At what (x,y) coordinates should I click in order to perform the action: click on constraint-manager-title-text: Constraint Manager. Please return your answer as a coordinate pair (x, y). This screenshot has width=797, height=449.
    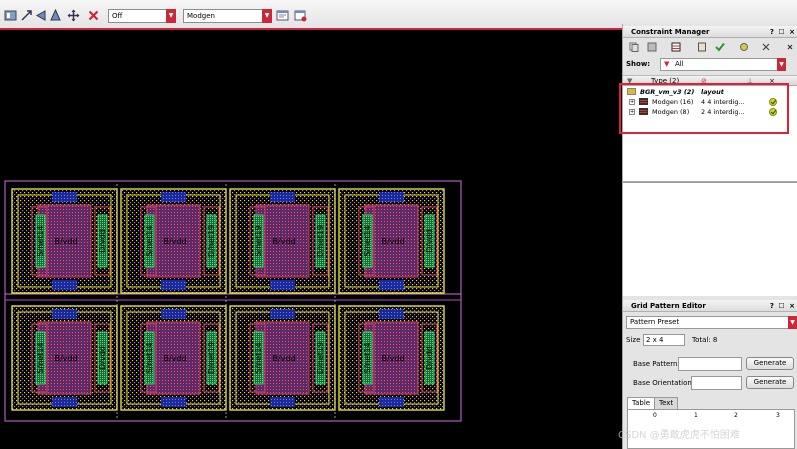
    Looking at the image, I should click on (670, 32).